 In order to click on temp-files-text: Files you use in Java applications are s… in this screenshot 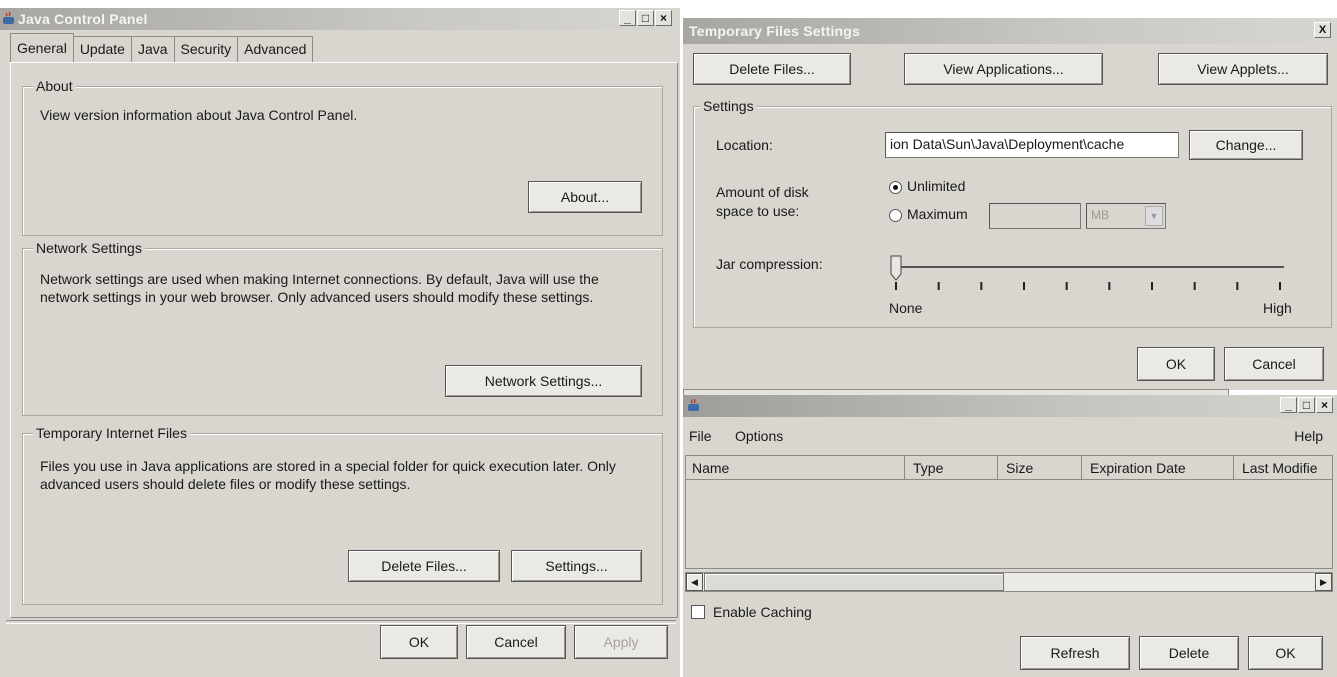, I will do `click(328, 475)`.